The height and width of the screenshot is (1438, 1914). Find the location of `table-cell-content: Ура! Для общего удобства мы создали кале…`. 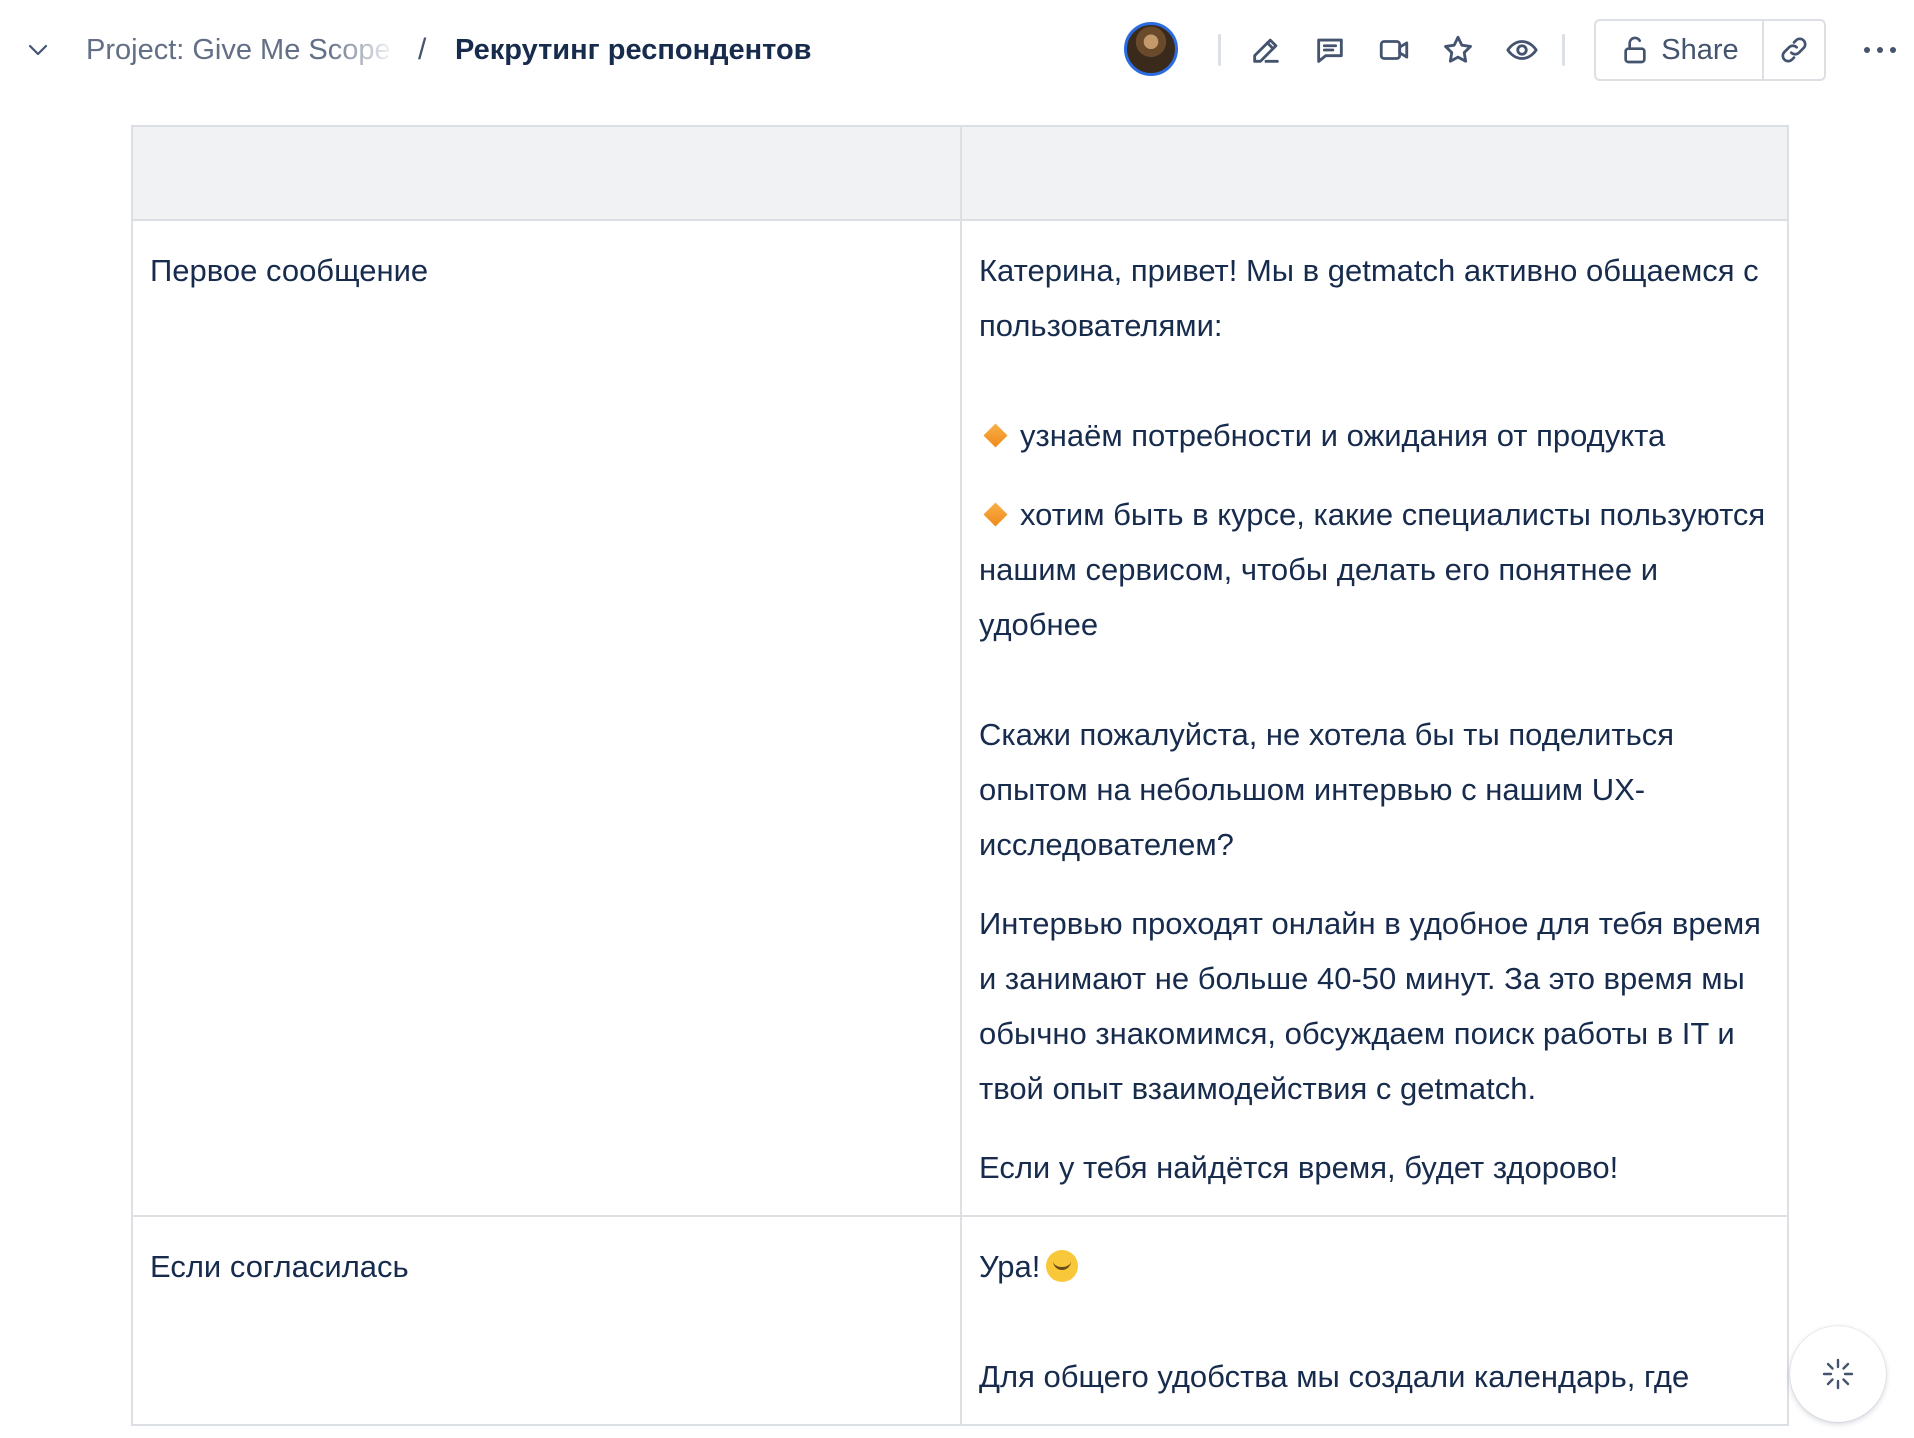

table-cell-content: Ура! Для общего удобства мы создали кале… is located at coordinates (1374, 1320).